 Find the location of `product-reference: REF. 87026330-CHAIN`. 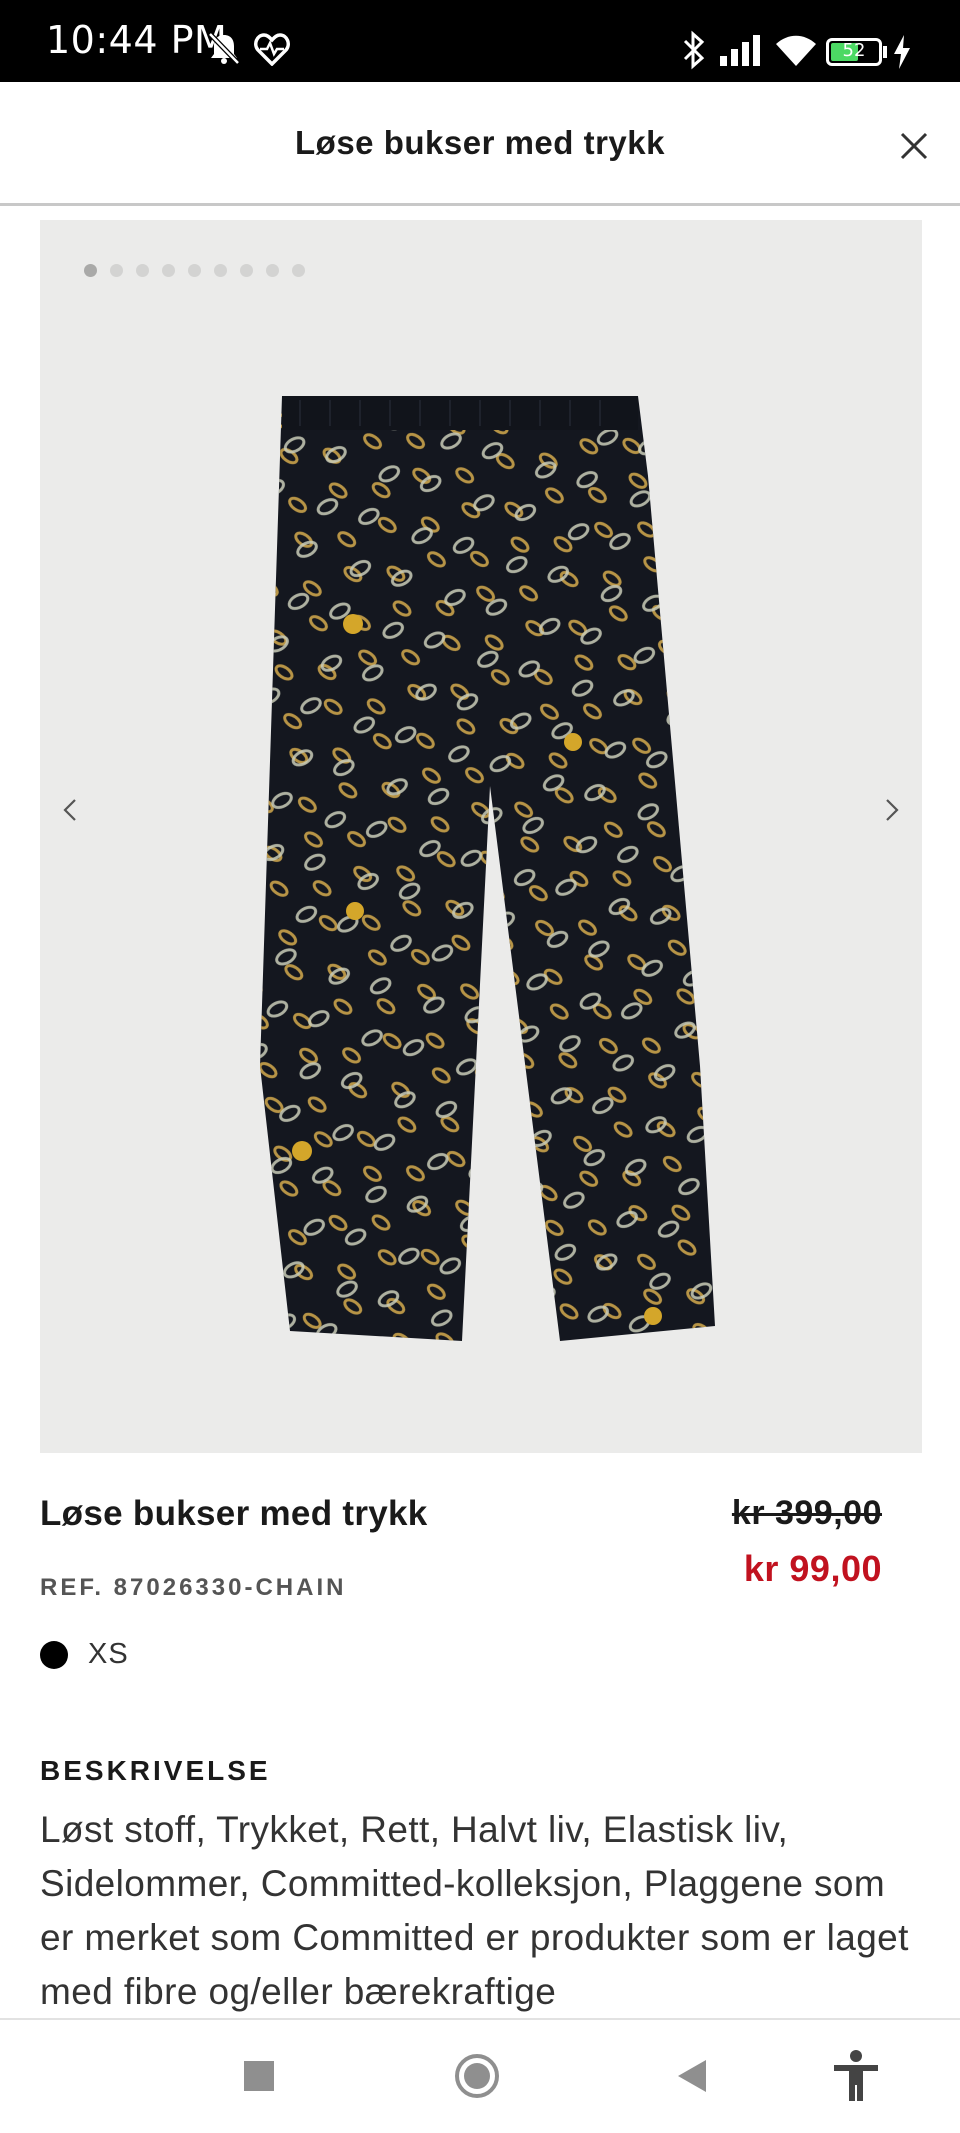

product-reference: REF. 87026330-CHAIN is located at coordinates (193, 1587).